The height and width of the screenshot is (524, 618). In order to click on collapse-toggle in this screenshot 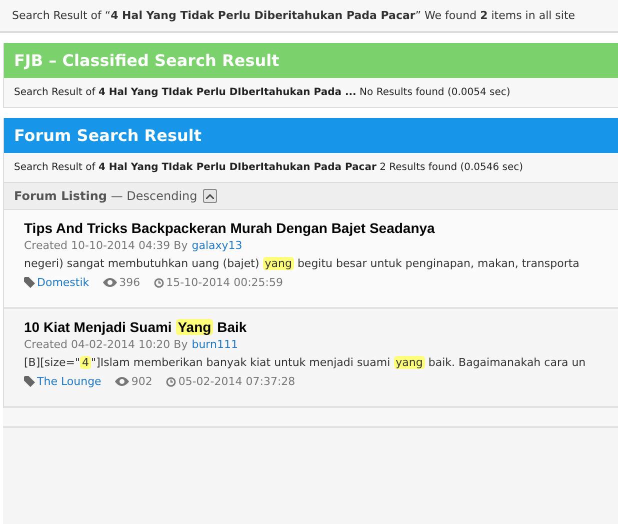, I will do `click(210, 196)`.